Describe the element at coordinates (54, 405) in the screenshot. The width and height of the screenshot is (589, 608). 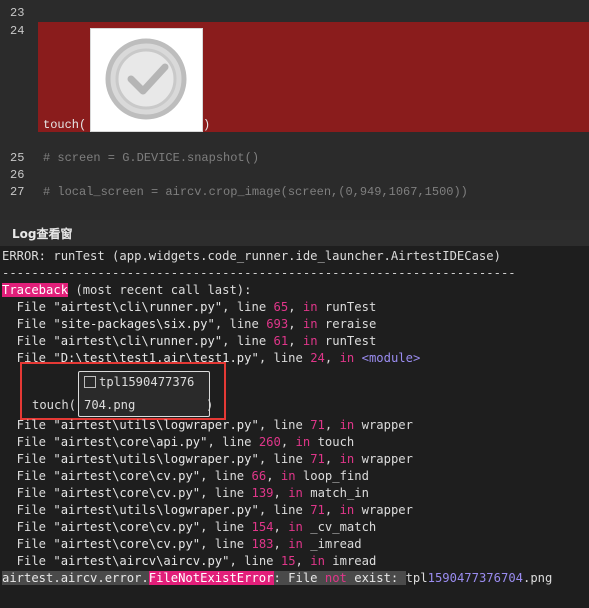
I see `log-touch-open: touch(` at that location.